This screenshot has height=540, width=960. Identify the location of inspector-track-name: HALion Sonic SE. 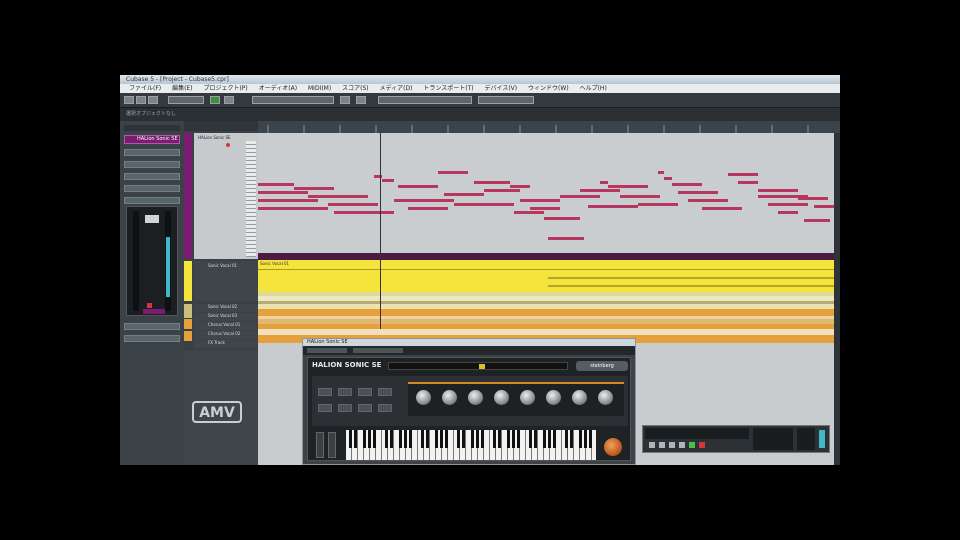
(152, 139).